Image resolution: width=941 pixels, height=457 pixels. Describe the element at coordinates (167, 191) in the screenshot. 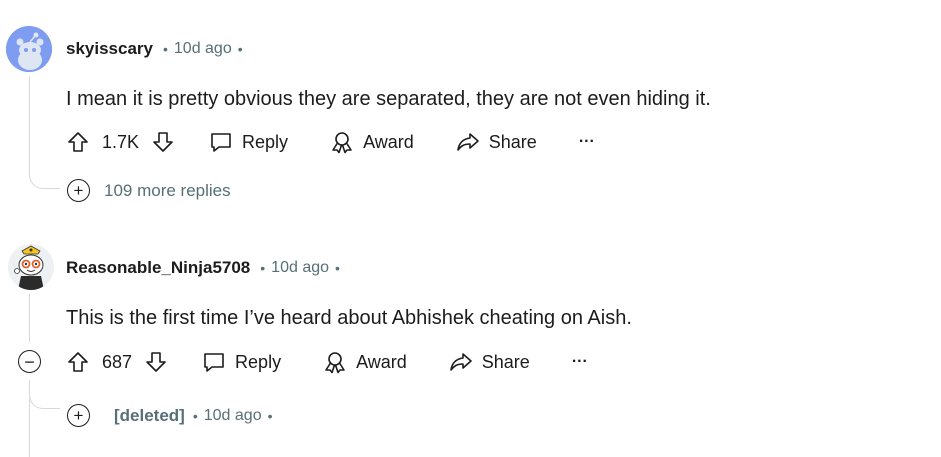

I see `more-replies-label: 109 more replies` at that location.